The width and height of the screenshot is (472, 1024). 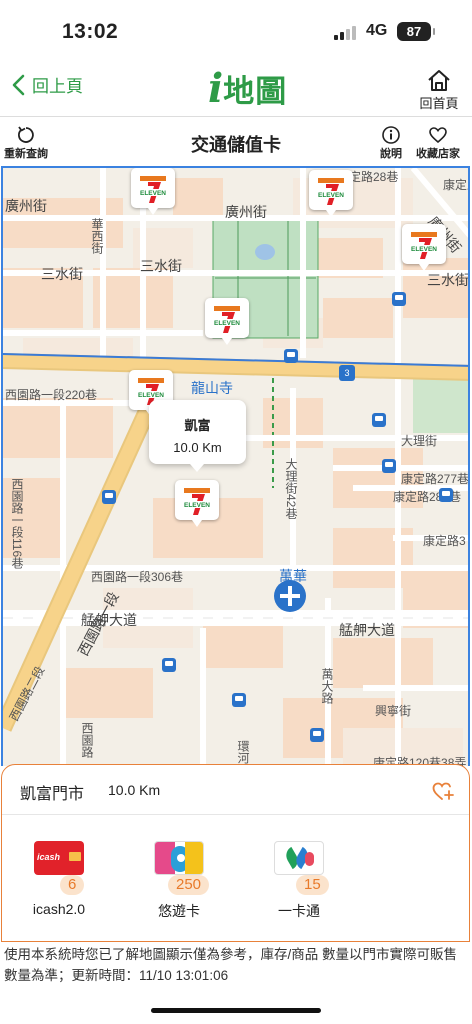 What do you see at coordinates (57, 86) in the screenshot?
I see `back-label: 回上頁` at bounding box center [57, 86].